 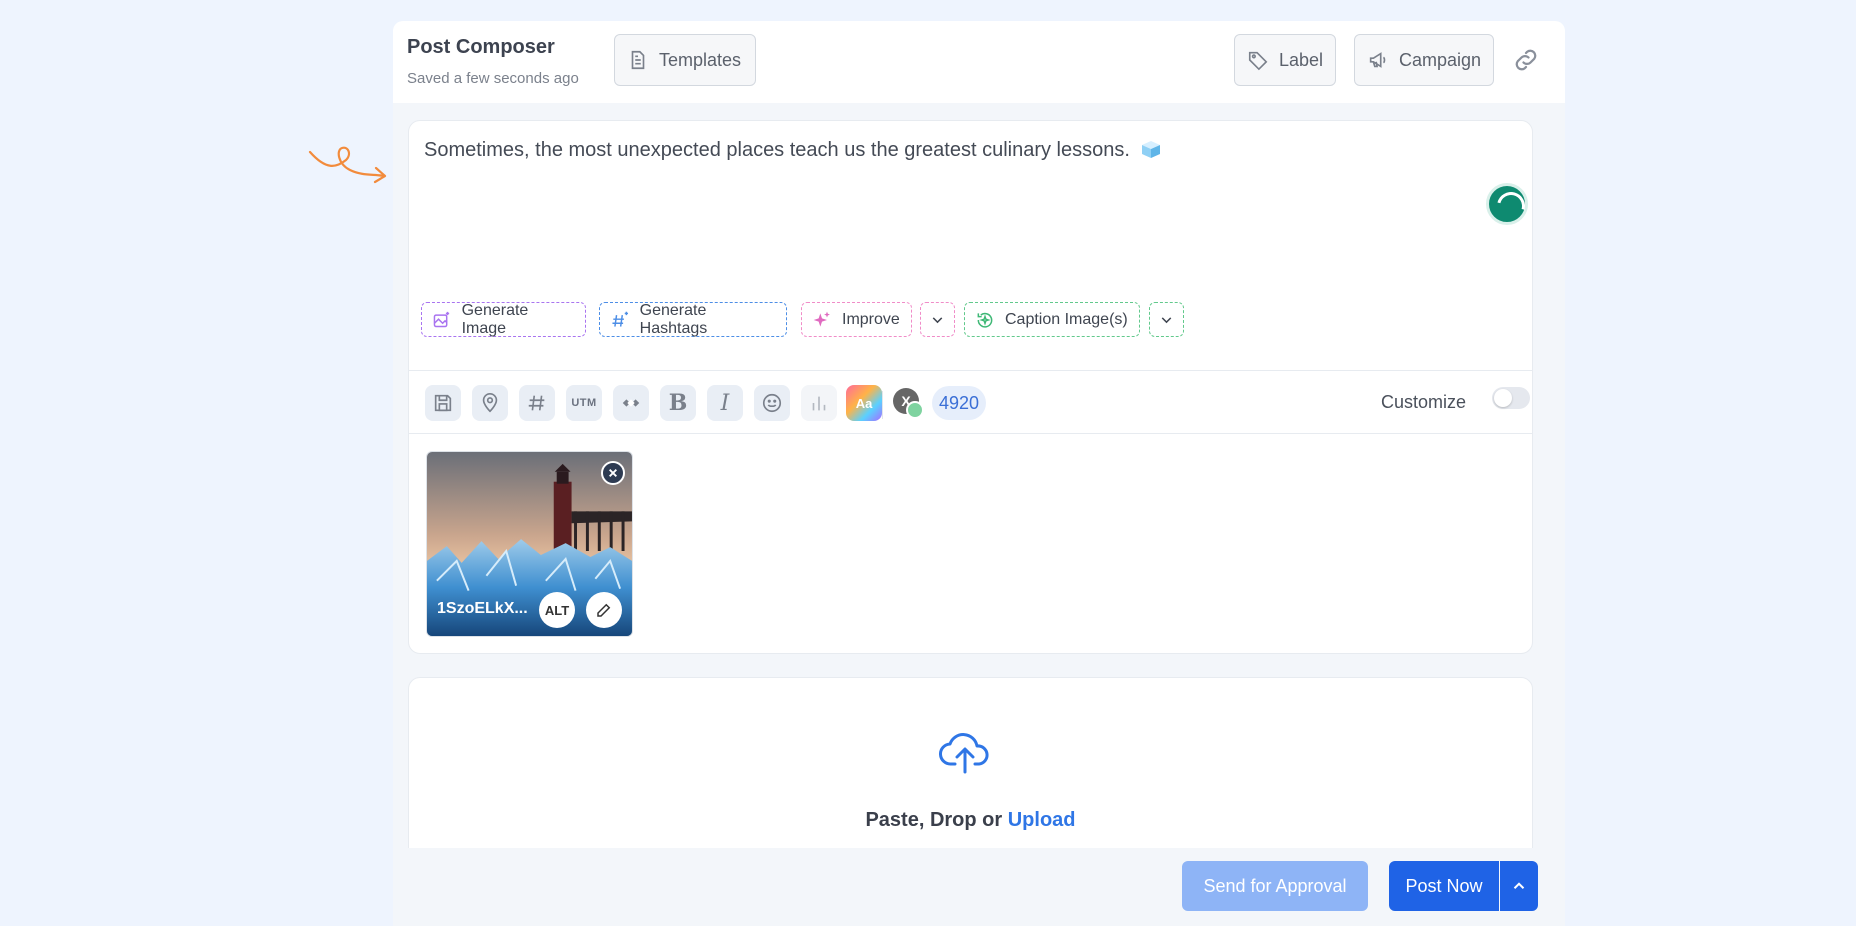 What do you see at coordinates (871, 319) in the screenshot?
I see `improve-label: Improve` at bounding box center [871, 319].